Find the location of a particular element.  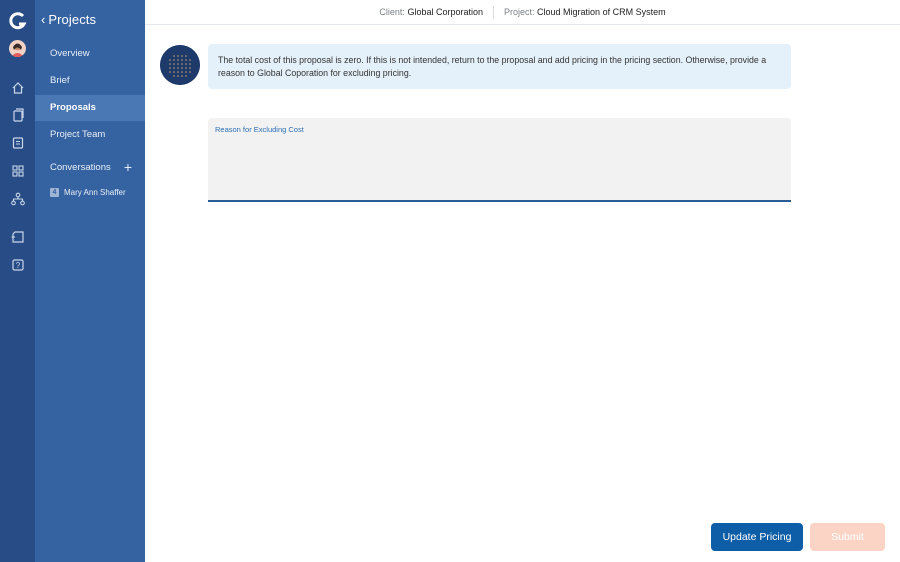

avatar is located at coordinates (17, 48).